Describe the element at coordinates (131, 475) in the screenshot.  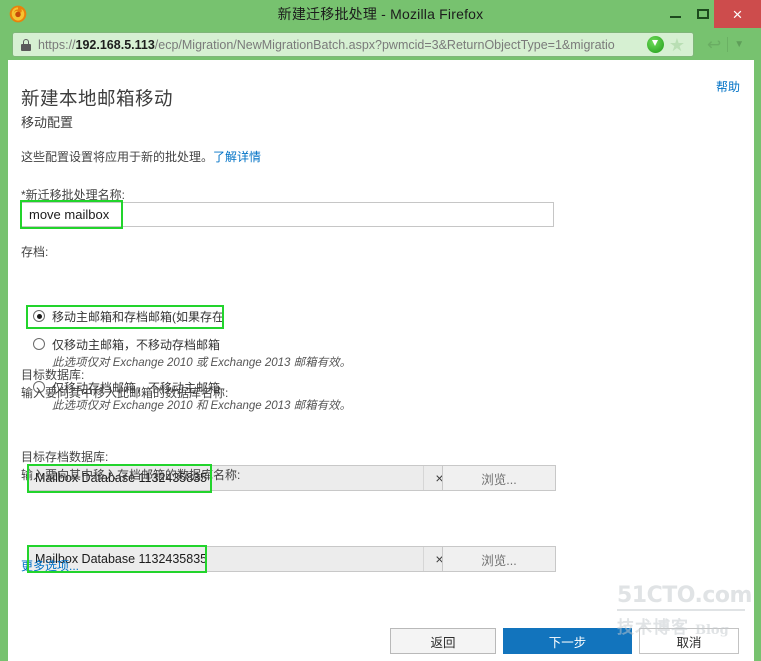
I see `target-archive-database-hint: 输入要向其中移入存档邮箱的数据库名称:` at that location.